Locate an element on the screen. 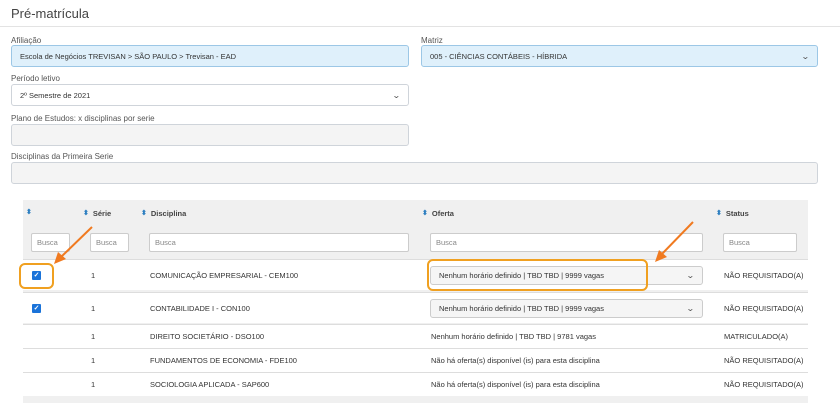 The width and height of the screenshot is (840, 403). annotation-arrows is located at coordinates (374, 242).